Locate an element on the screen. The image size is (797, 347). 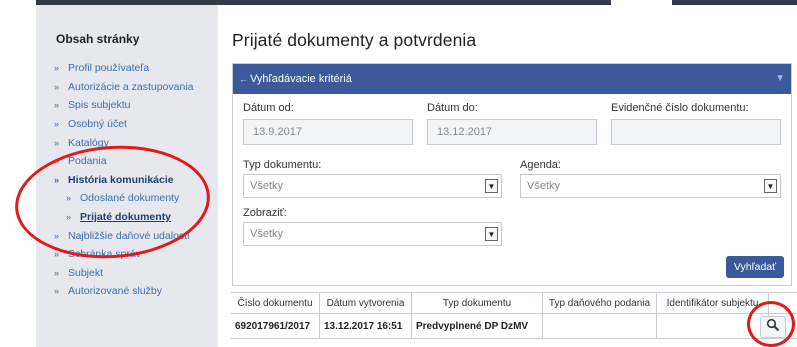
column-header: Číslo dokumentu is located at coordinates (275, 303).